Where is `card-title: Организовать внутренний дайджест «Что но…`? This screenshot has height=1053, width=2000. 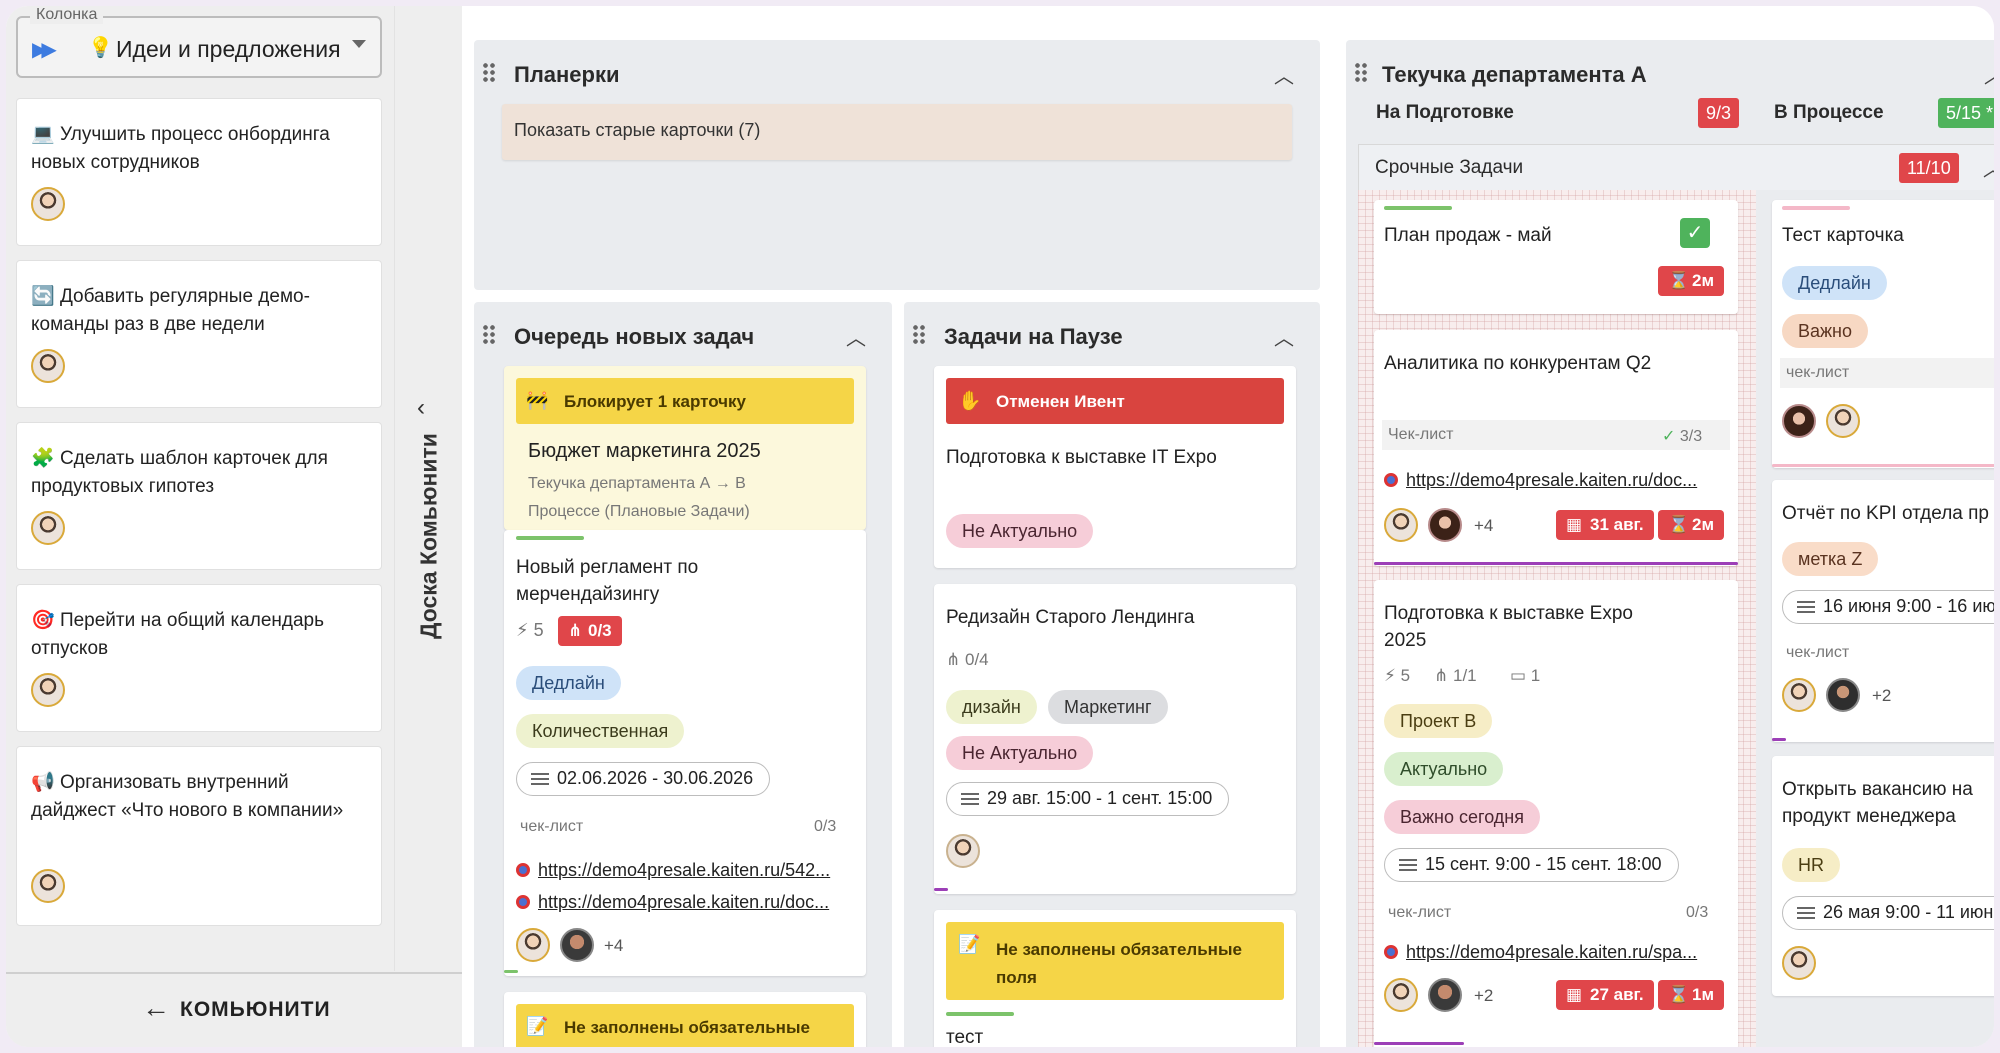 card-title: Организовать внутренний дайджест «Что но… is located at coordinates (187, 796).